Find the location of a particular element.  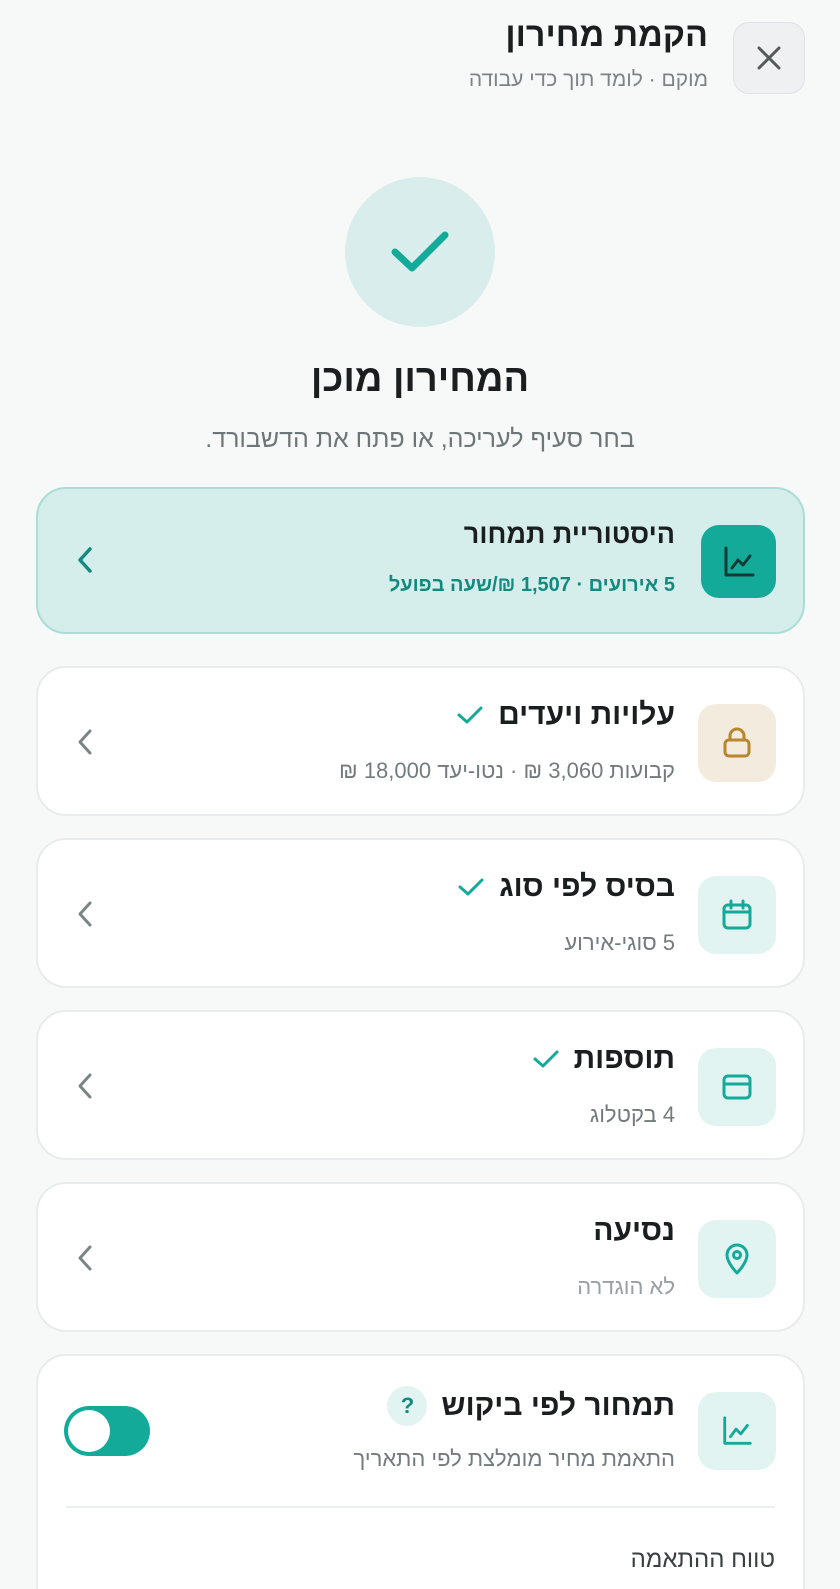

section-subtitle: 5 סוגי-אירוע is located at coordinates (619, 942).